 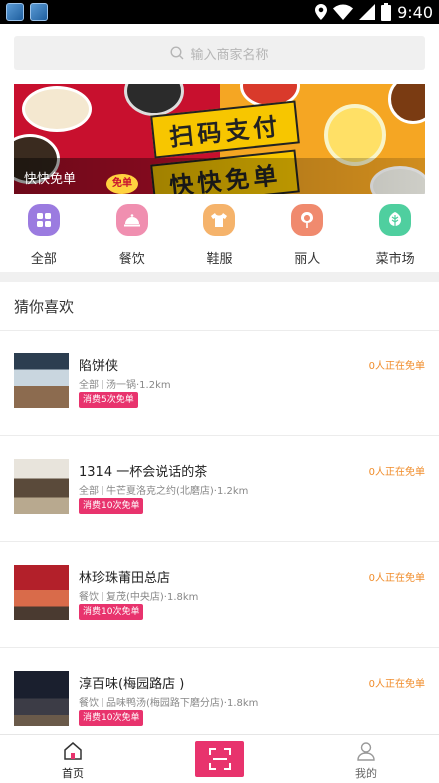 I want to click on category-food: 餐饮, so click(x=132, y=235).